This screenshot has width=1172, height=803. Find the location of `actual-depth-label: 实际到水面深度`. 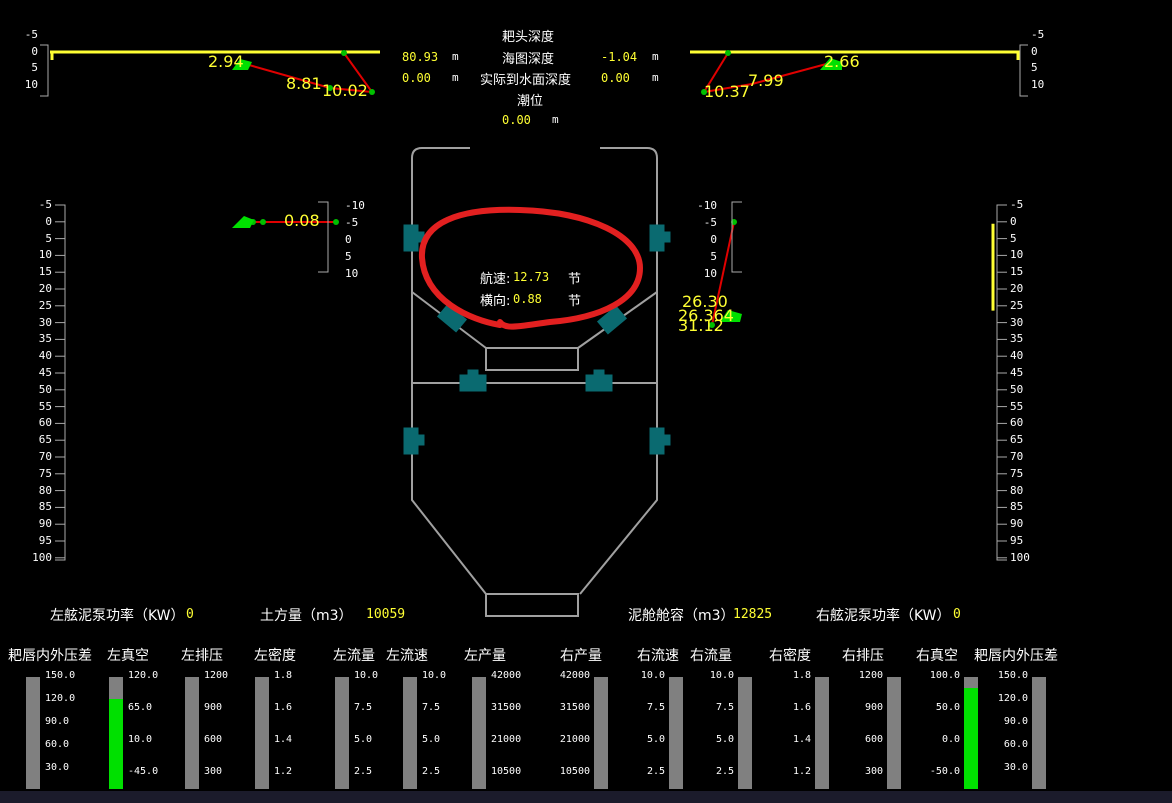

actual-depth-label: 实际到水面深度 is located at coordinates (526, 80).